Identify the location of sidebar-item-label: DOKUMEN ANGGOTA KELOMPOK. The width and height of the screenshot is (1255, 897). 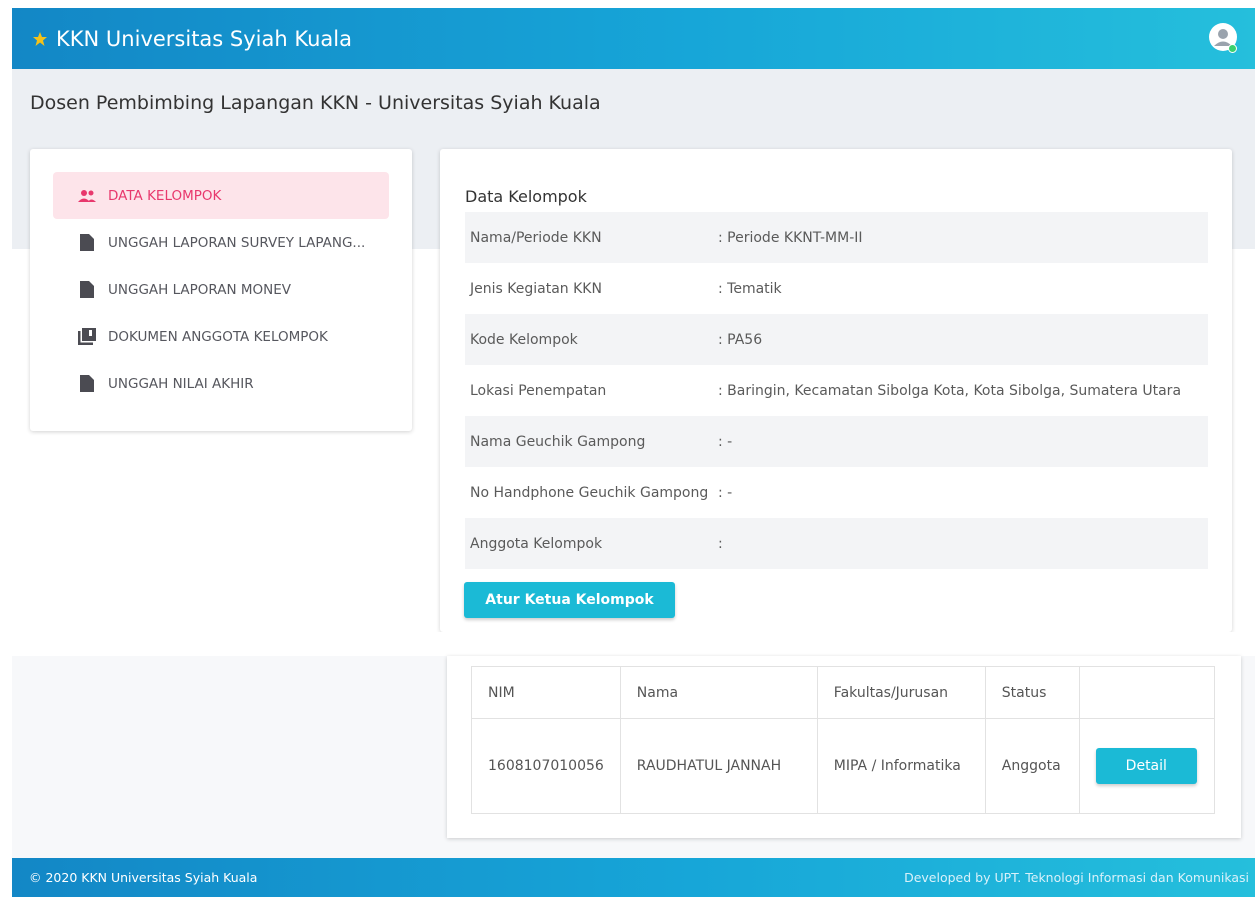
(218, 336).